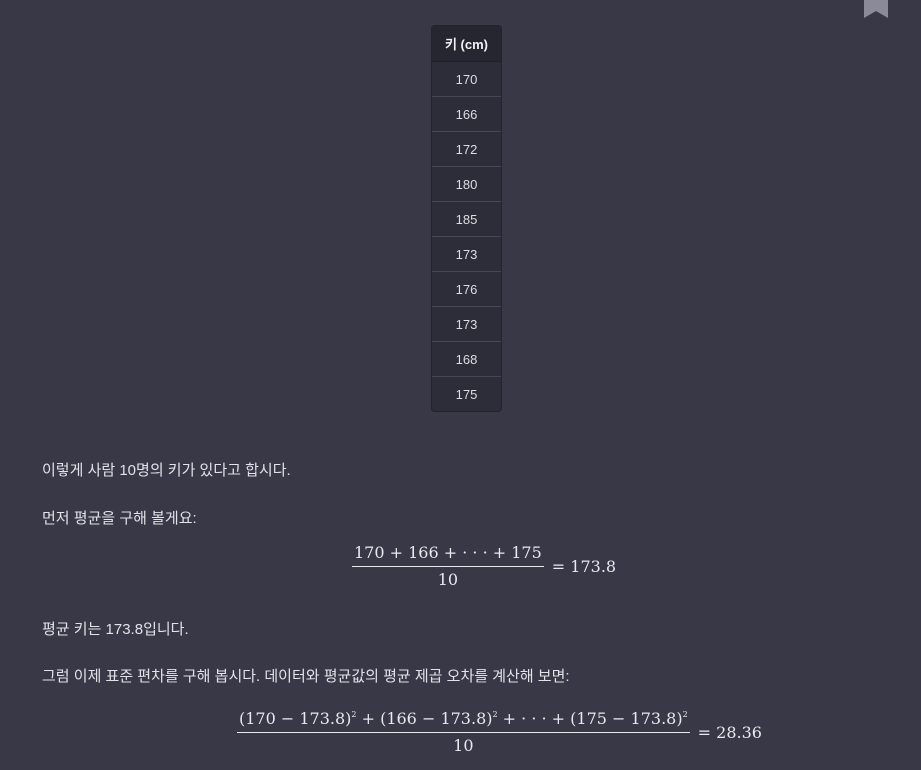 This screenshot has height=770, width=921. I want to click on table-row: 175, so click(466, 393).